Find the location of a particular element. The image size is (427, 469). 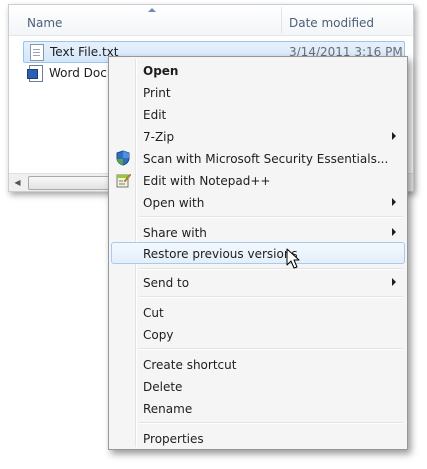

menu-item-open: Open is located at coordinates (258, 70).